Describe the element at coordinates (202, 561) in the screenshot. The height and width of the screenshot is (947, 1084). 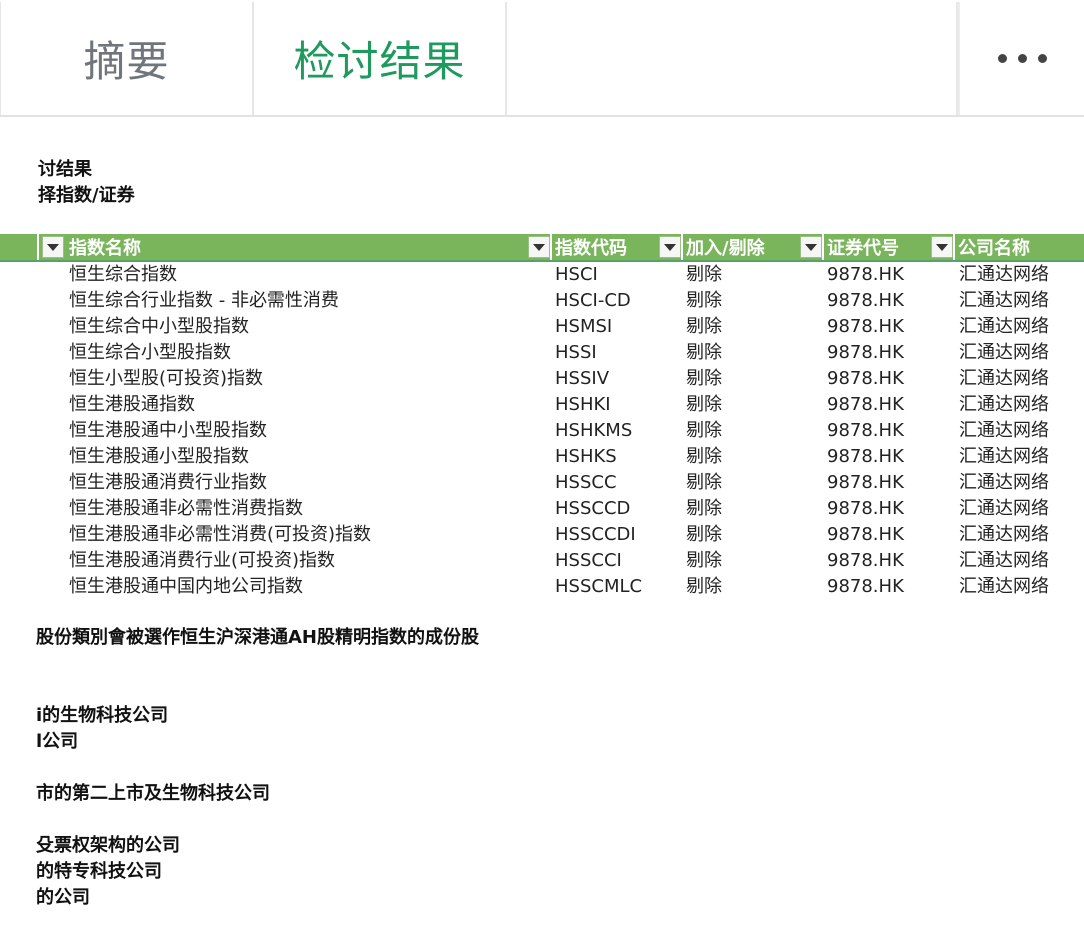
I see `index-name-cell: 恒生港股通消费行业(可投资)指数` at that location.